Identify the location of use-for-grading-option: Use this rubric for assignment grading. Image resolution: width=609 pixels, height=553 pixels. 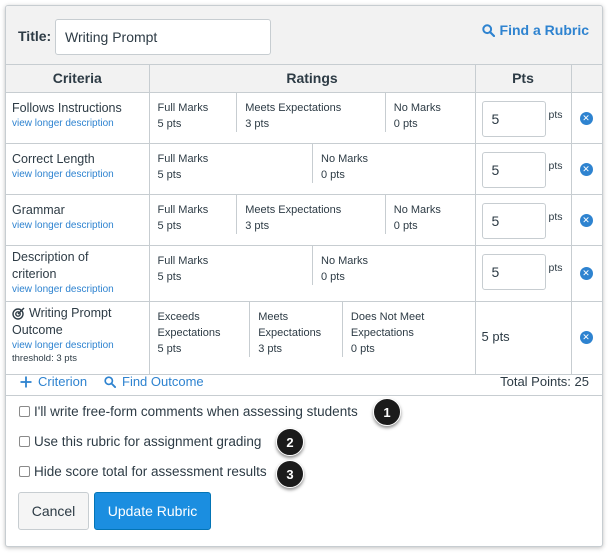
(140, 441).